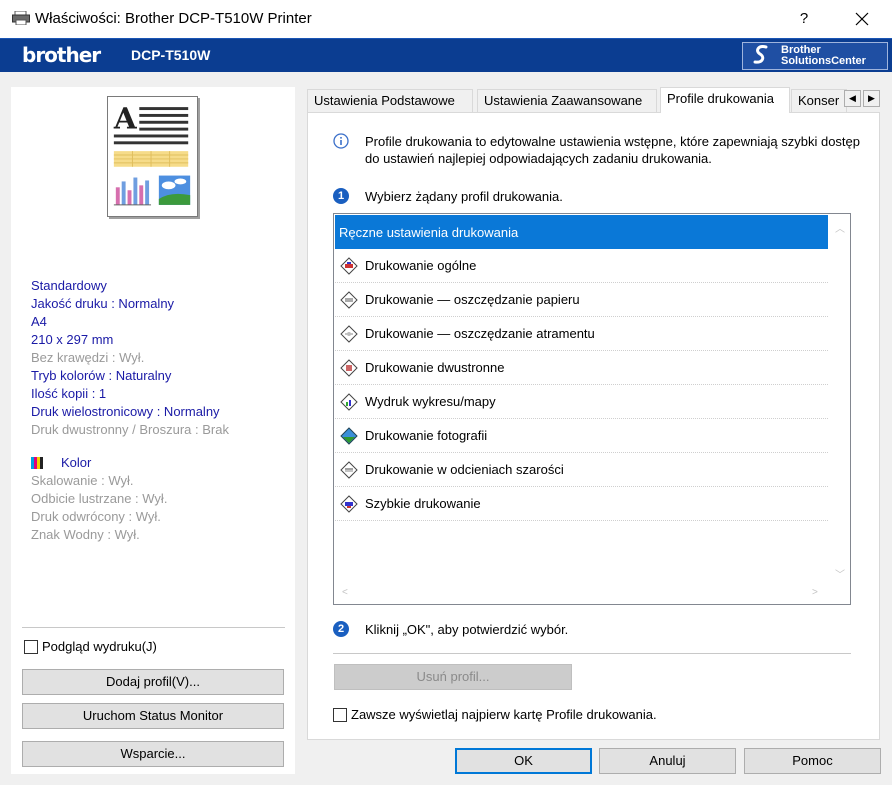 The width and height of the screenshot is (892, 785). Describe the element at coordinates (349, 402) in the screenshot. I see `chart-map-icon` at that location.